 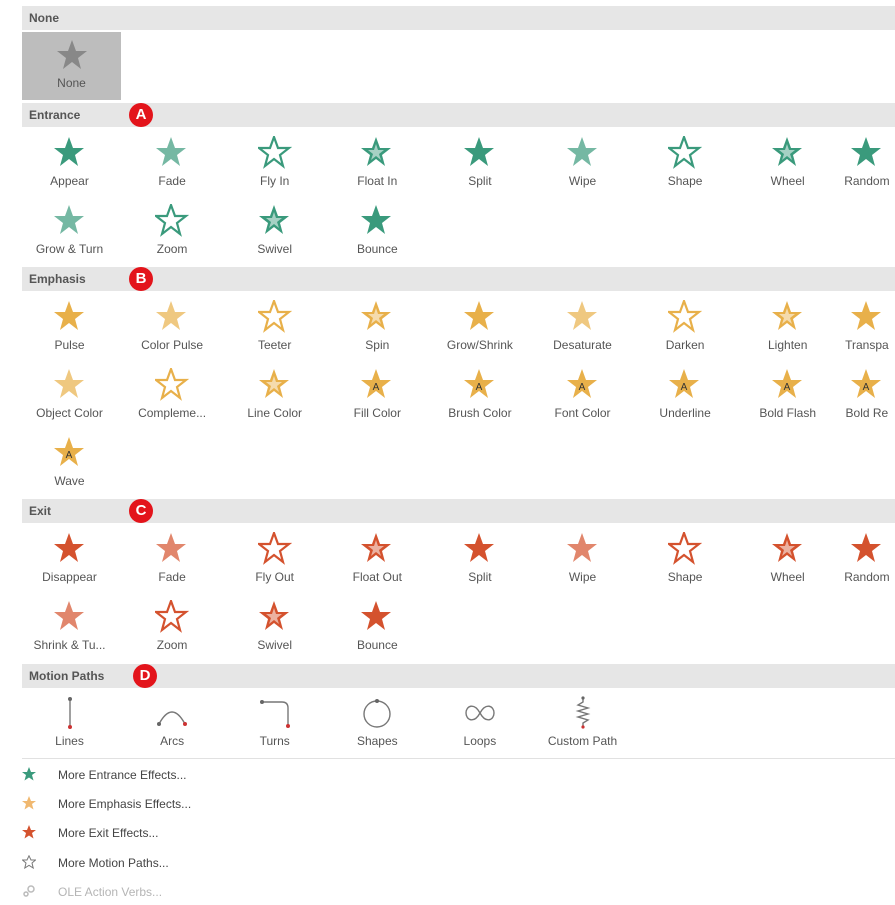 I want to click on effect-exit-wipe: Wipe, so click(x=582, y=559).